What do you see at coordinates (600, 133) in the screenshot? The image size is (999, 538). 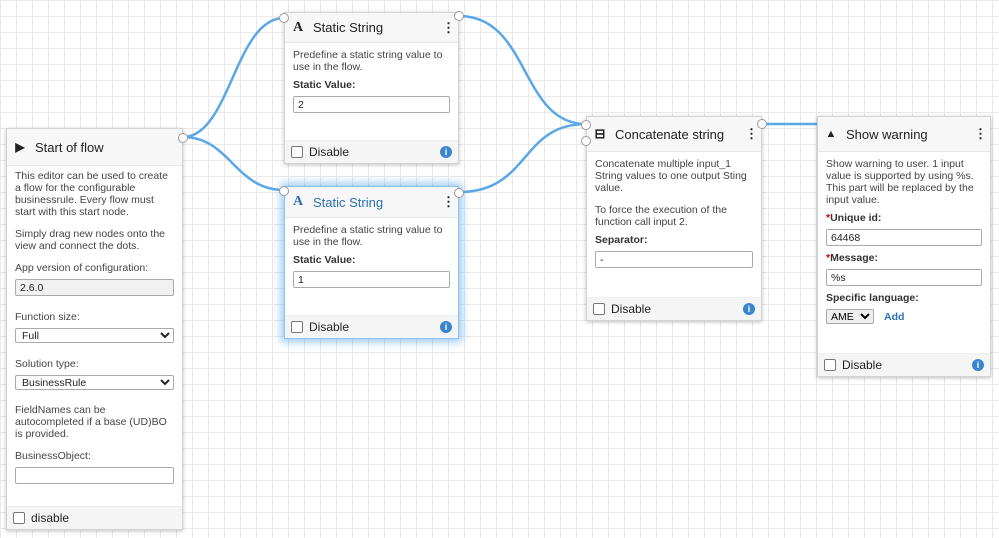 I see `concatenate-icon: ⊟` at bounding box center [600, 133].